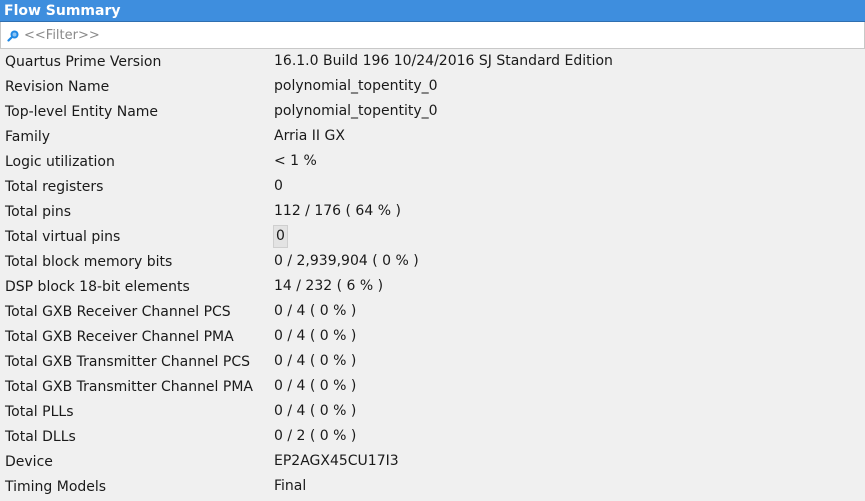 The width and height of the screenshot is (865, 501). I want to click on row-key: Total block memory bits, so click(89, 261).